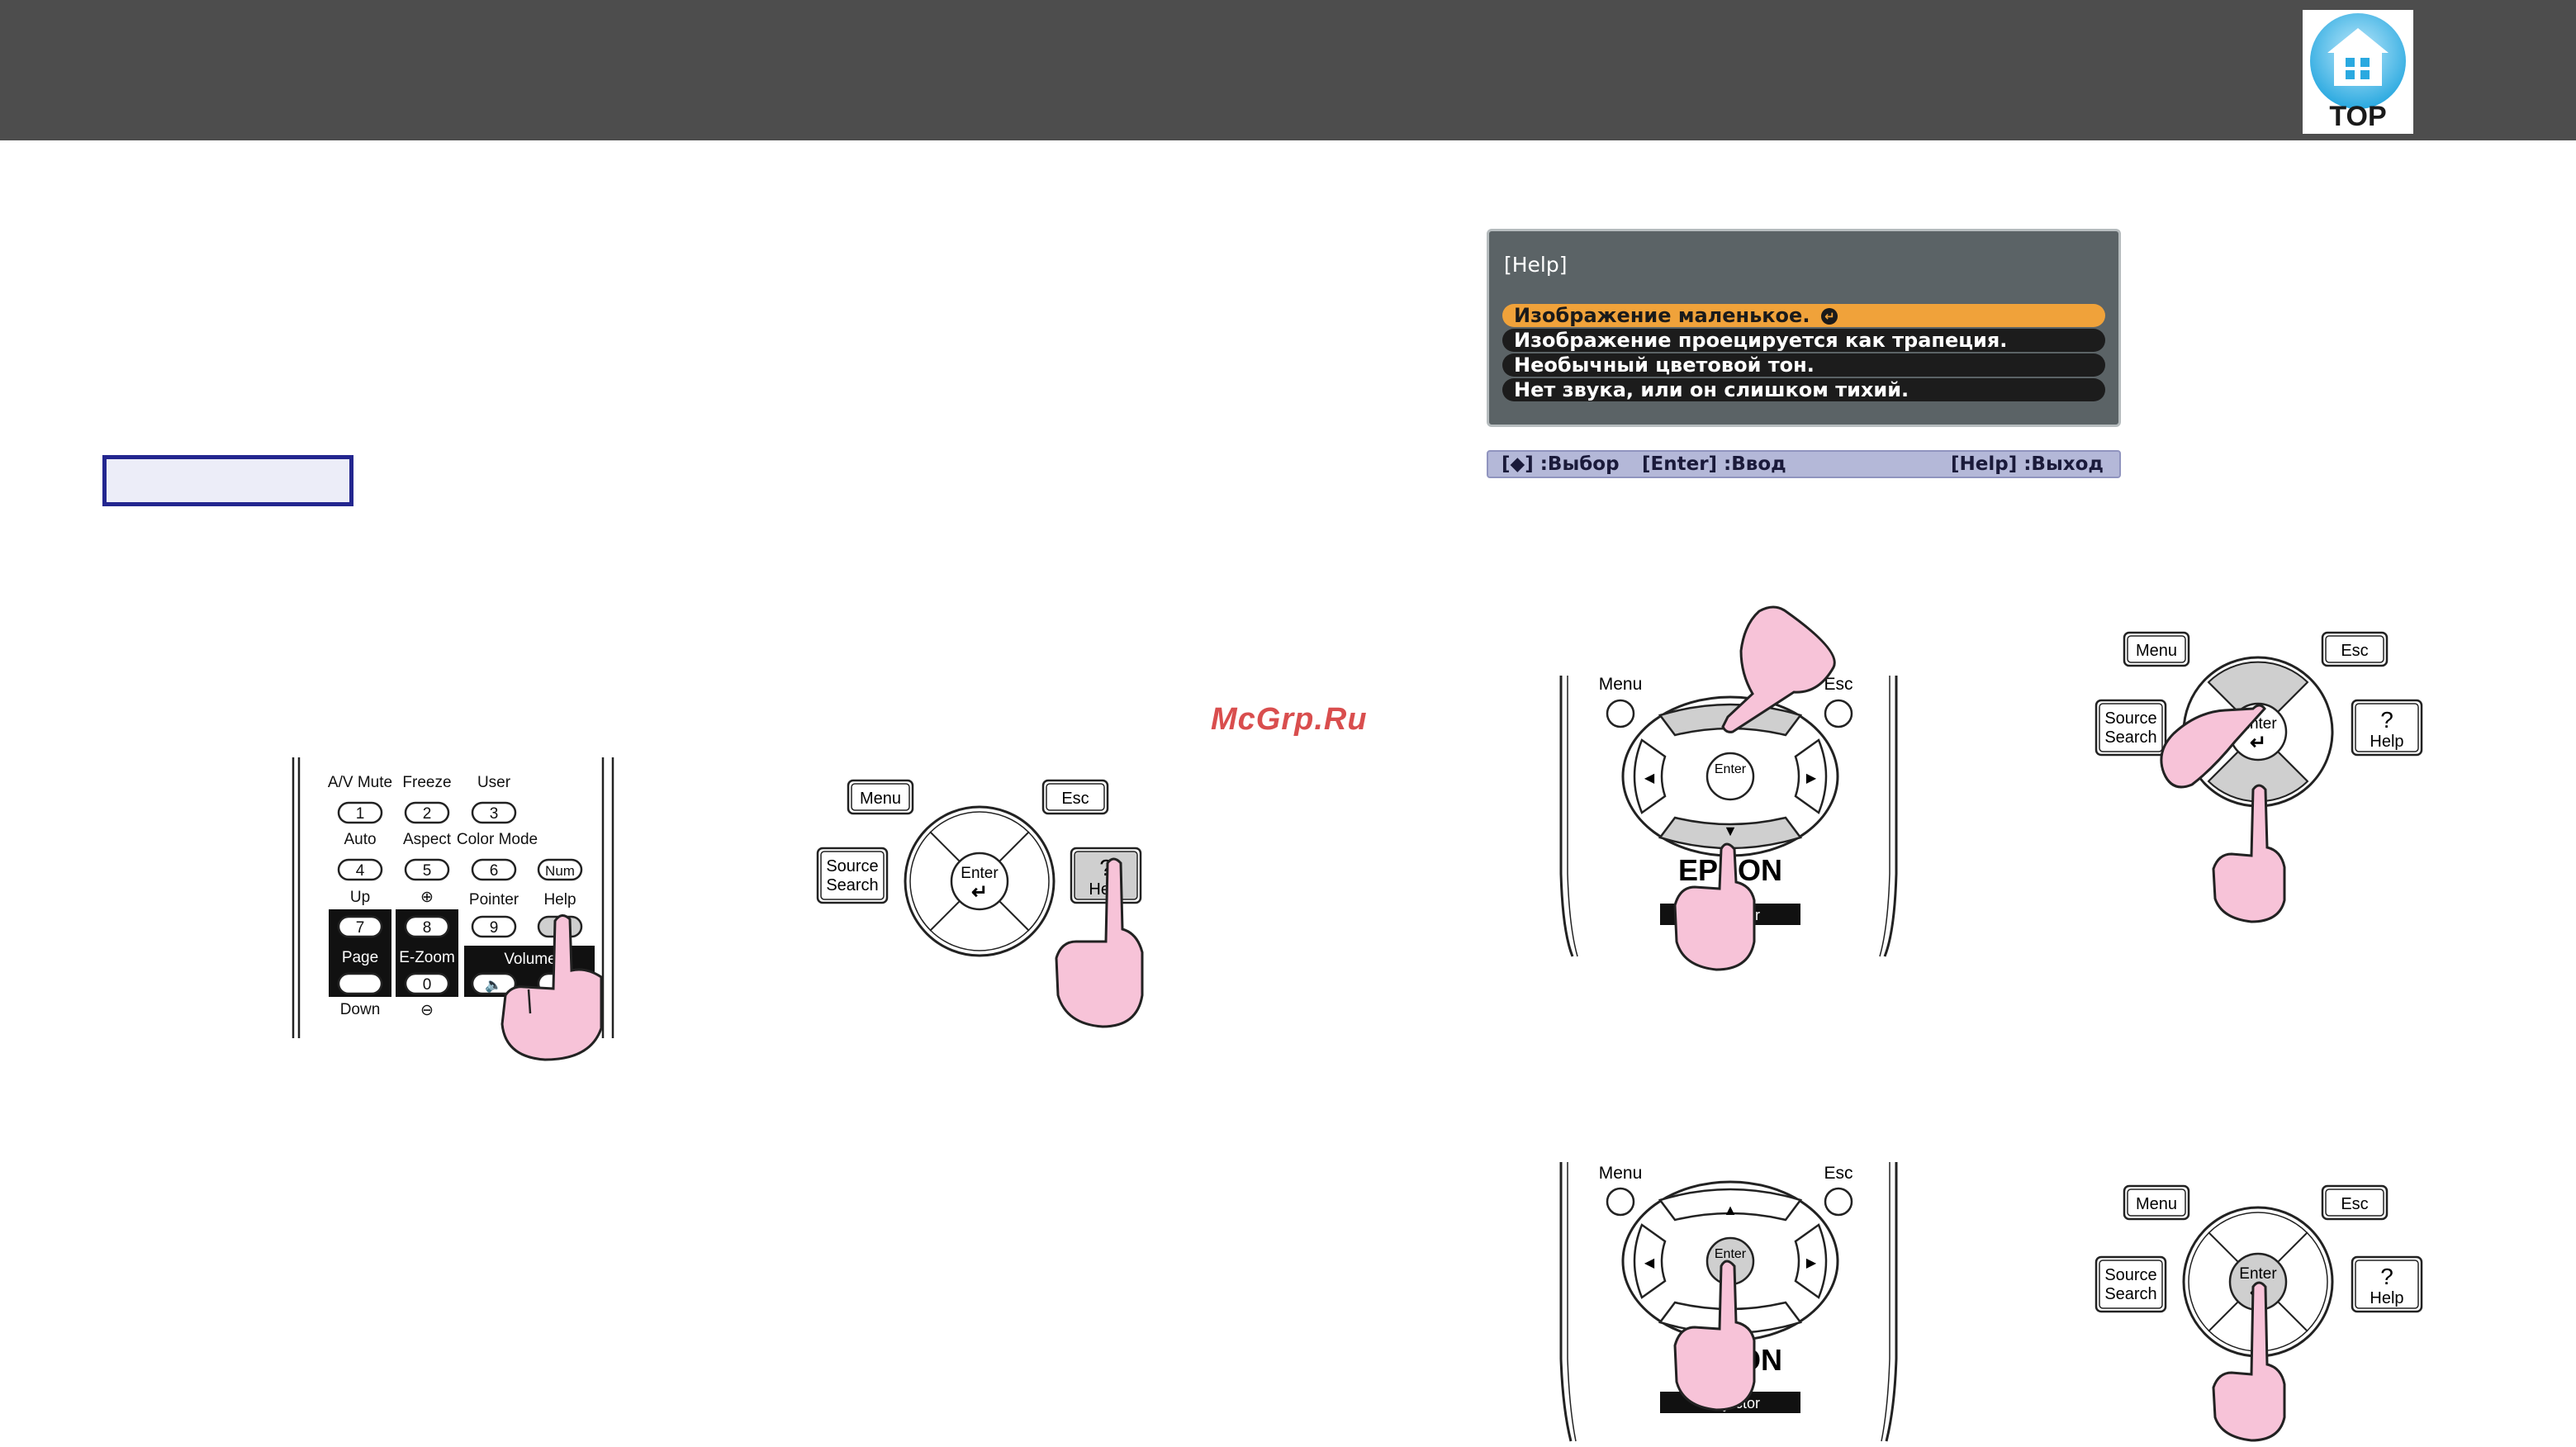 The image size is (2576, 1447). Describe the element at coordinates (1289, 719) in the screenshot. I see `watermark: McGrp.Ru` at that location.